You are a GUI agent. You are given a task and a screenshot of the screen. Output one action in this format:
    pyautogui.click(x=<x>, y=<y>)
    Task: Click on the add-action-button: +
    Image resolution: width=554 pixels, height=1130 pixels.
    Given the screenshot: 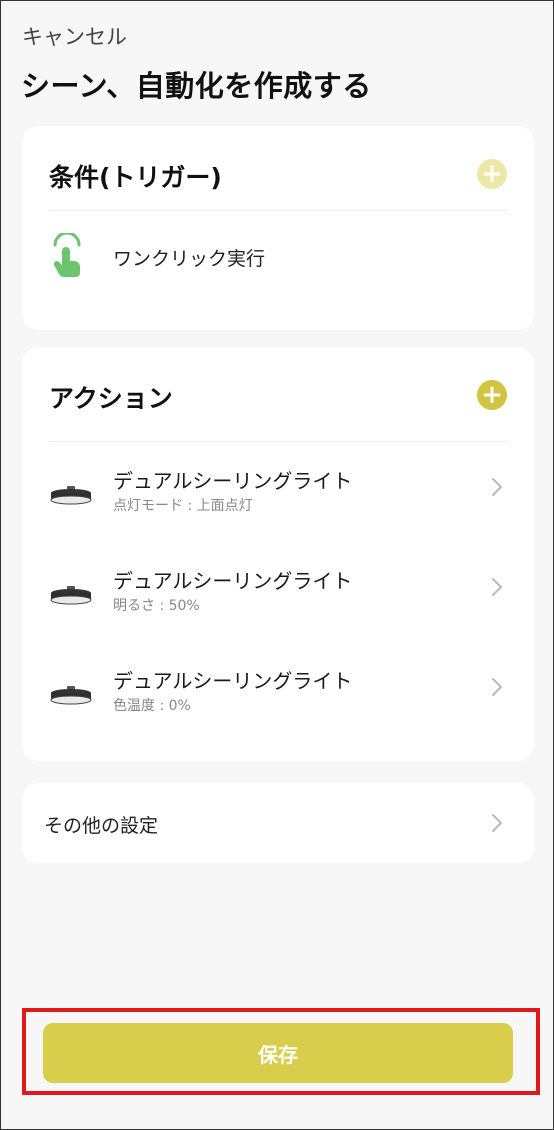 What is the action you would take?
    pyautogui.click(x=492, y=395)
    